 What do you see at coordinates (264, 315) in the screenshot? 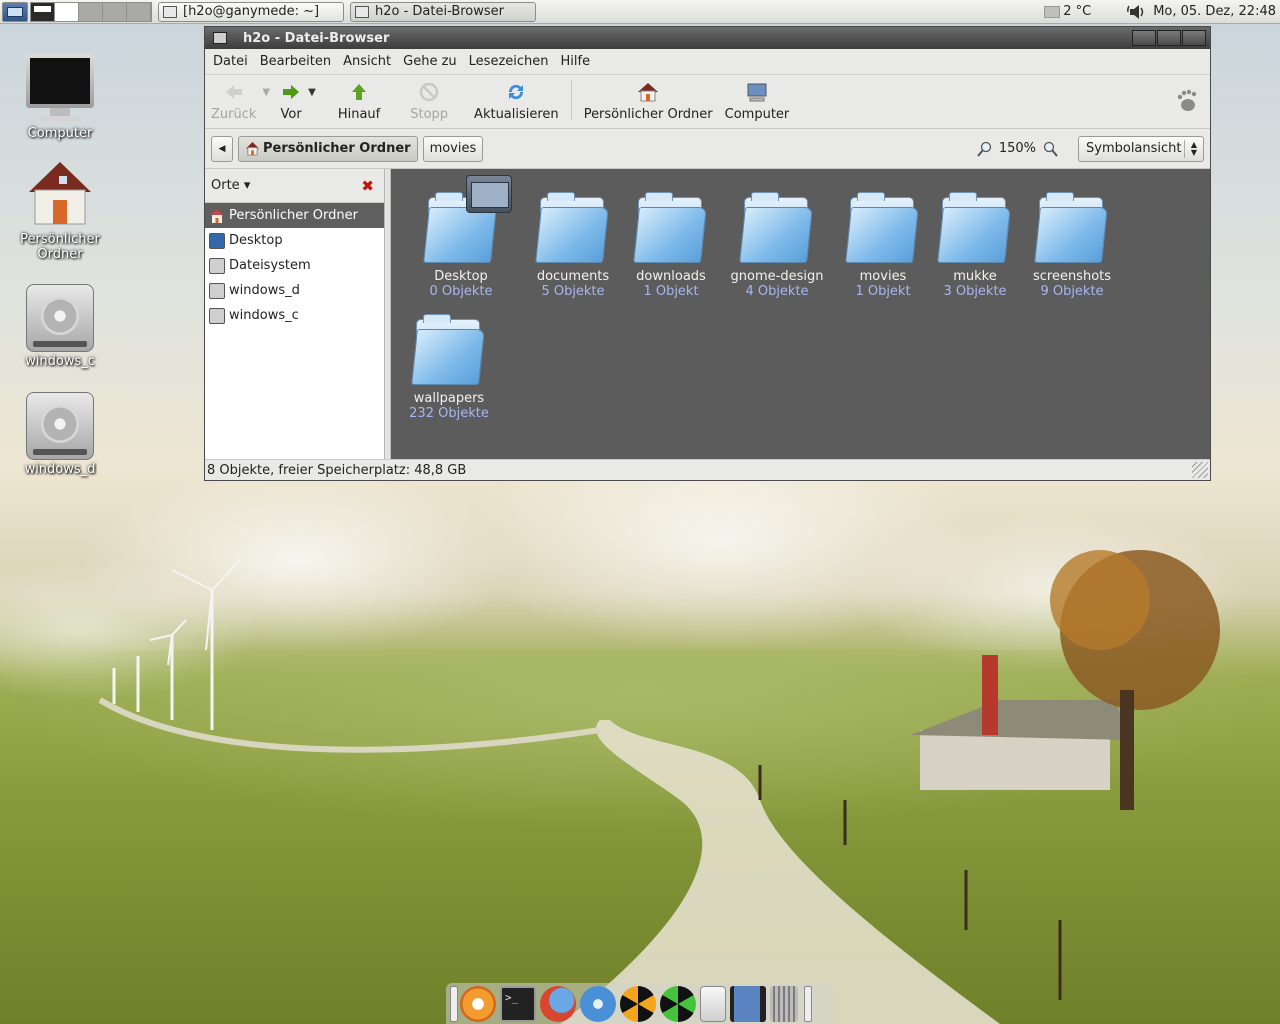
I see `sidebar-item-label: windows_c` at bounding box center [264, 315].